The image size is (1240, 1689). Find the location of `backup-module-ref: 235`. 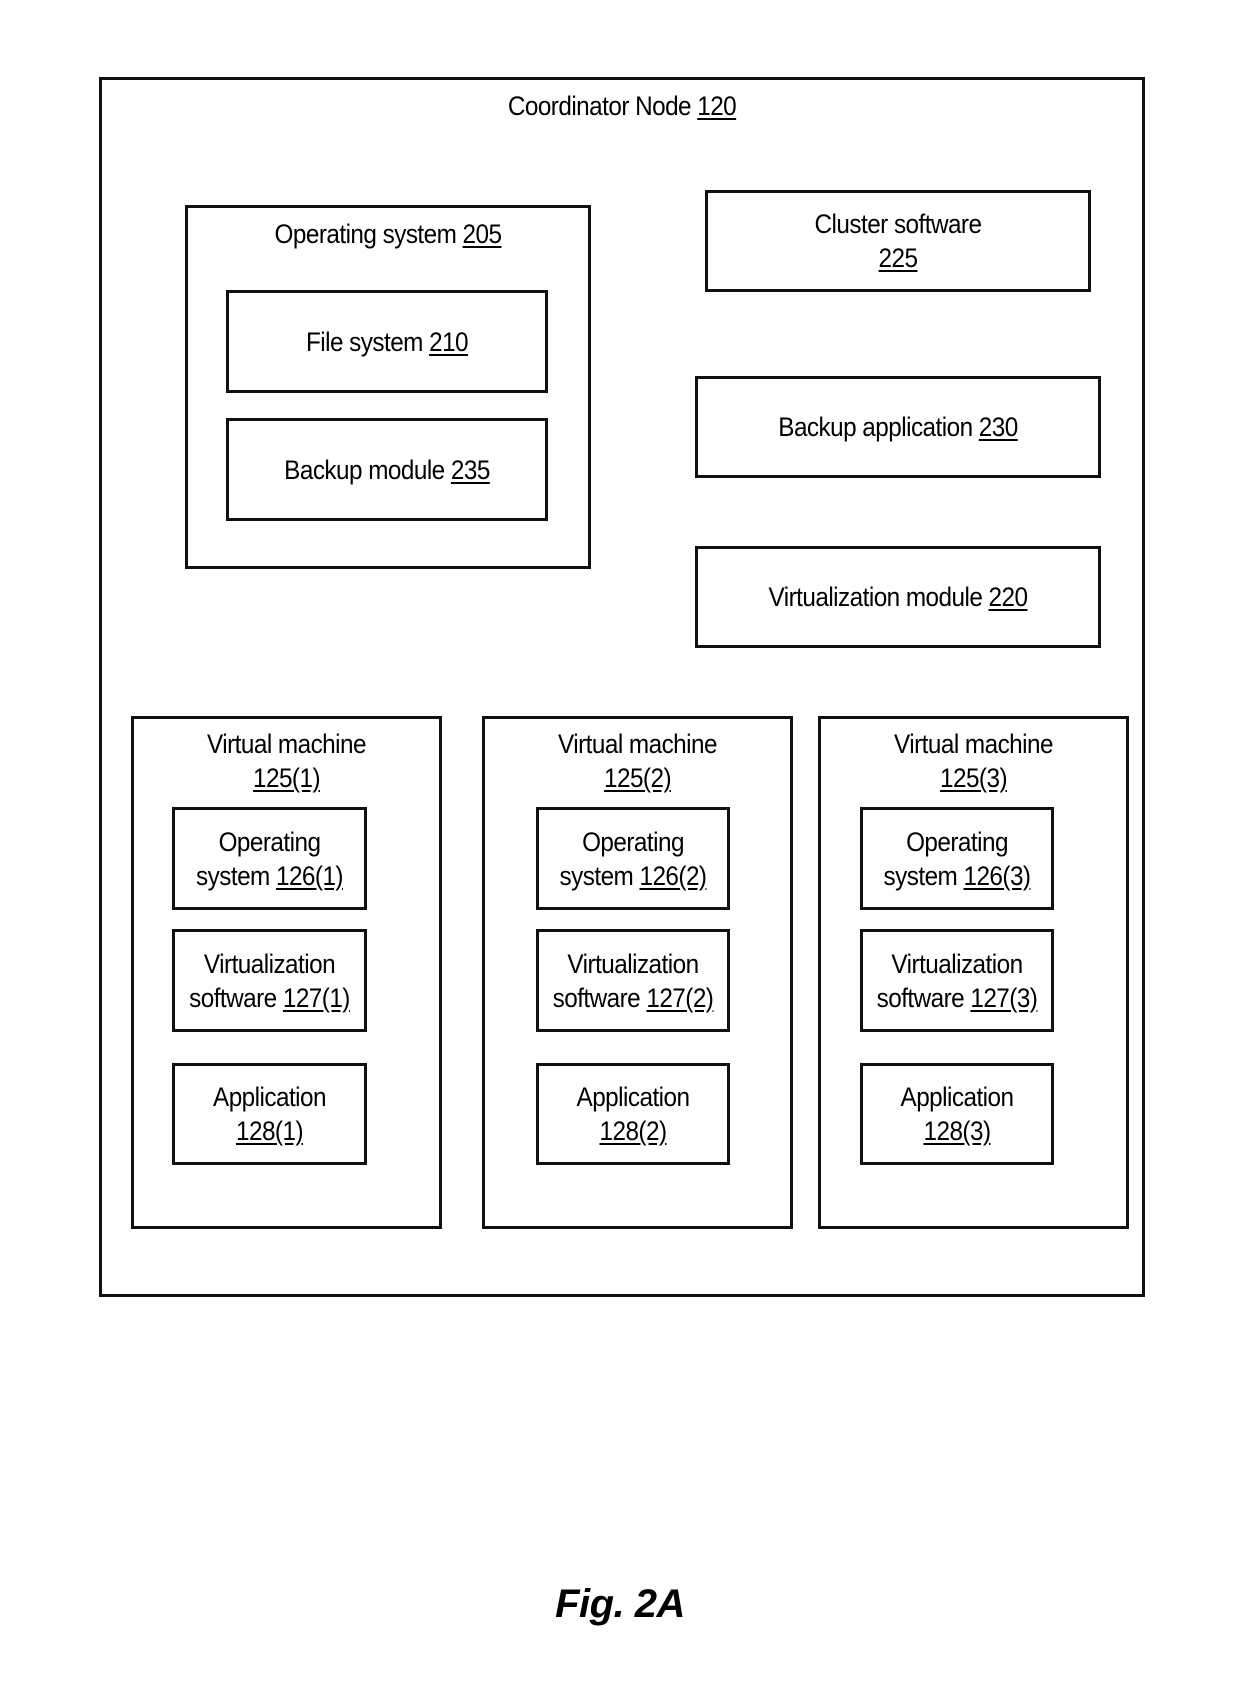

backup-module-ref: 235 is located at coordinates (470, 469).